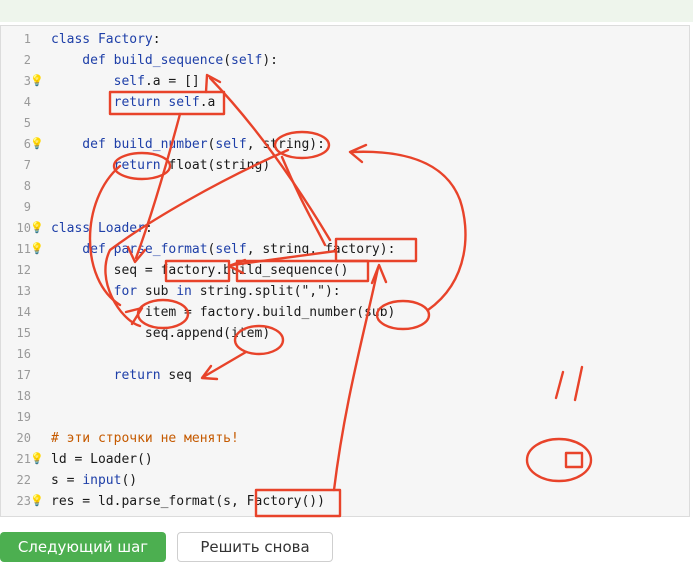 The height and width of the screenshot is (562, 693). Describe the element at coordinates (168, 60) in the screenshot. I see `code-token: build_sequence` at that location.